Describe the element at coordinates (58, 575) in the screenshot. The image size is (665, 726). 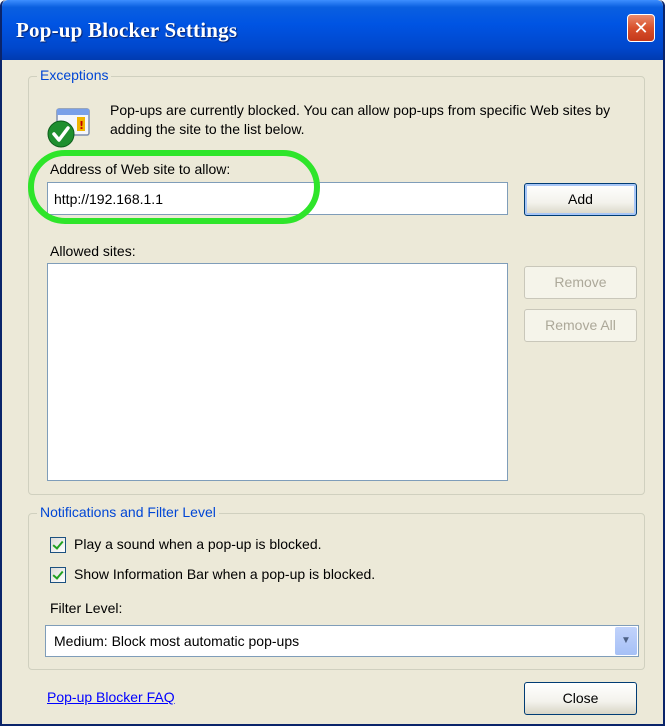
I see `info-bar-checkbox` at that location.